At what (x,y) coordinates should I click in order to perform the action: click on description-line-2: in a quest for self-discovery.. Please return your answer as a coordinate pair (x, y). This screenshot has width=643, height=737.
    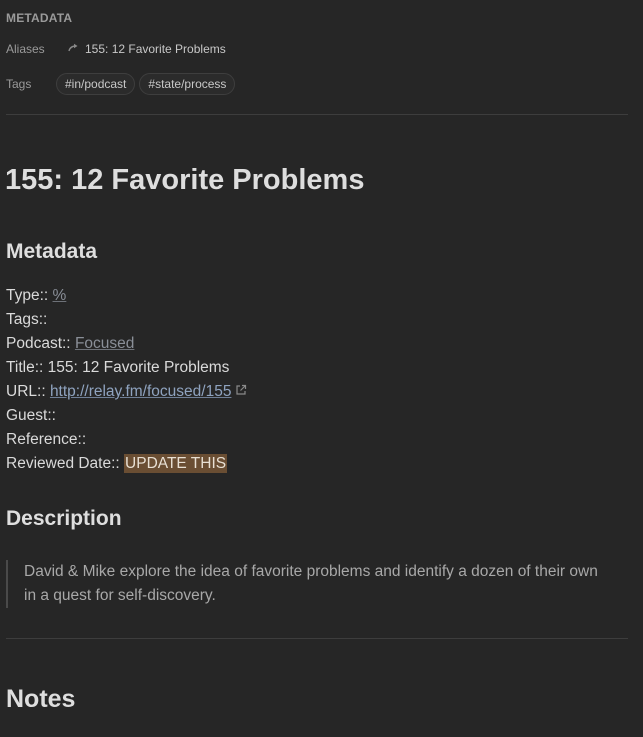
    Looking at the image, I should click on (120, 595).